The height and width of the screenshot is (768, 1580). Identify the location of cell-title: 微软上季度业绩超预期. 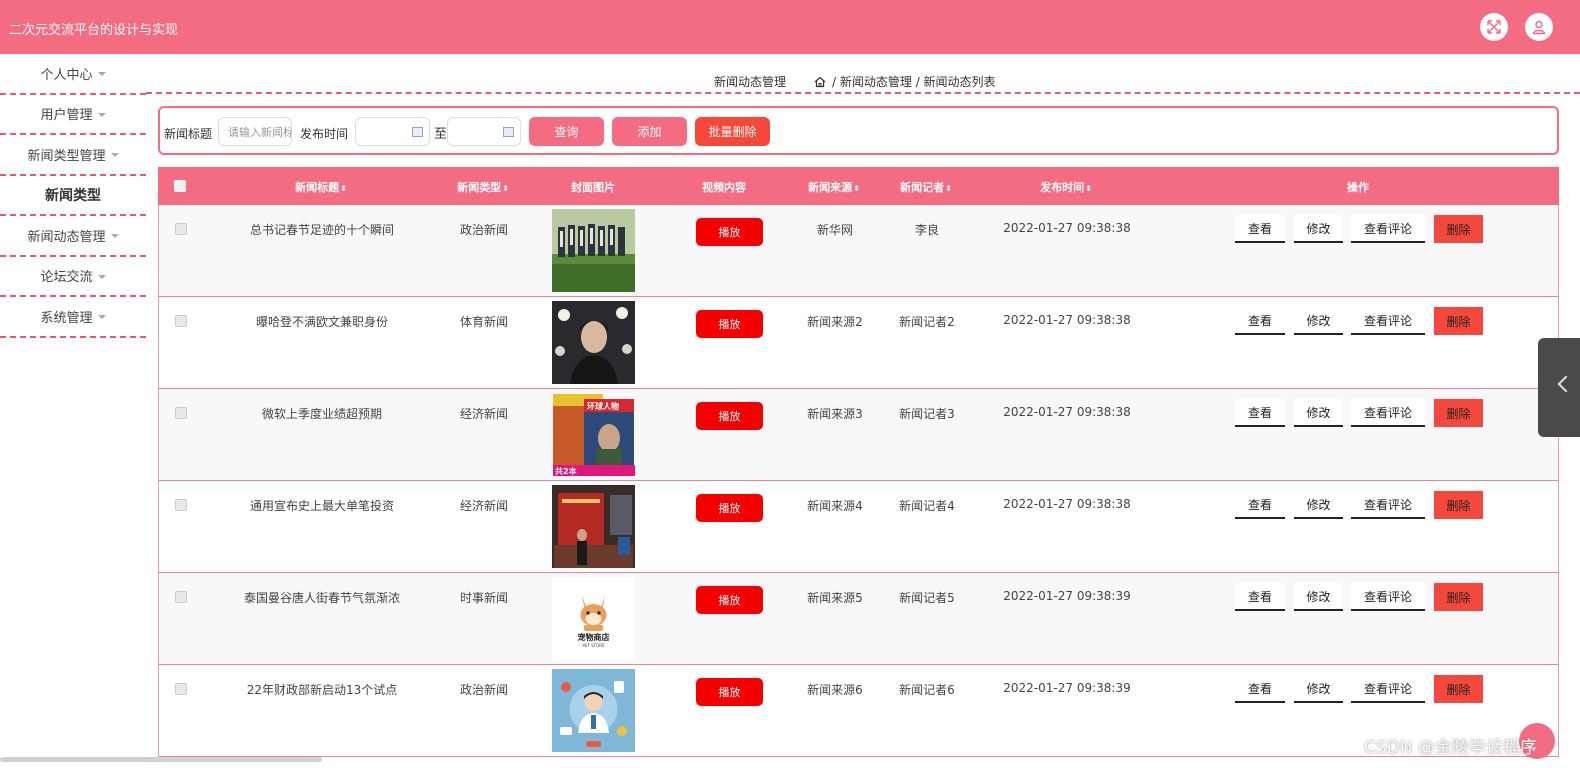
(322, 414).